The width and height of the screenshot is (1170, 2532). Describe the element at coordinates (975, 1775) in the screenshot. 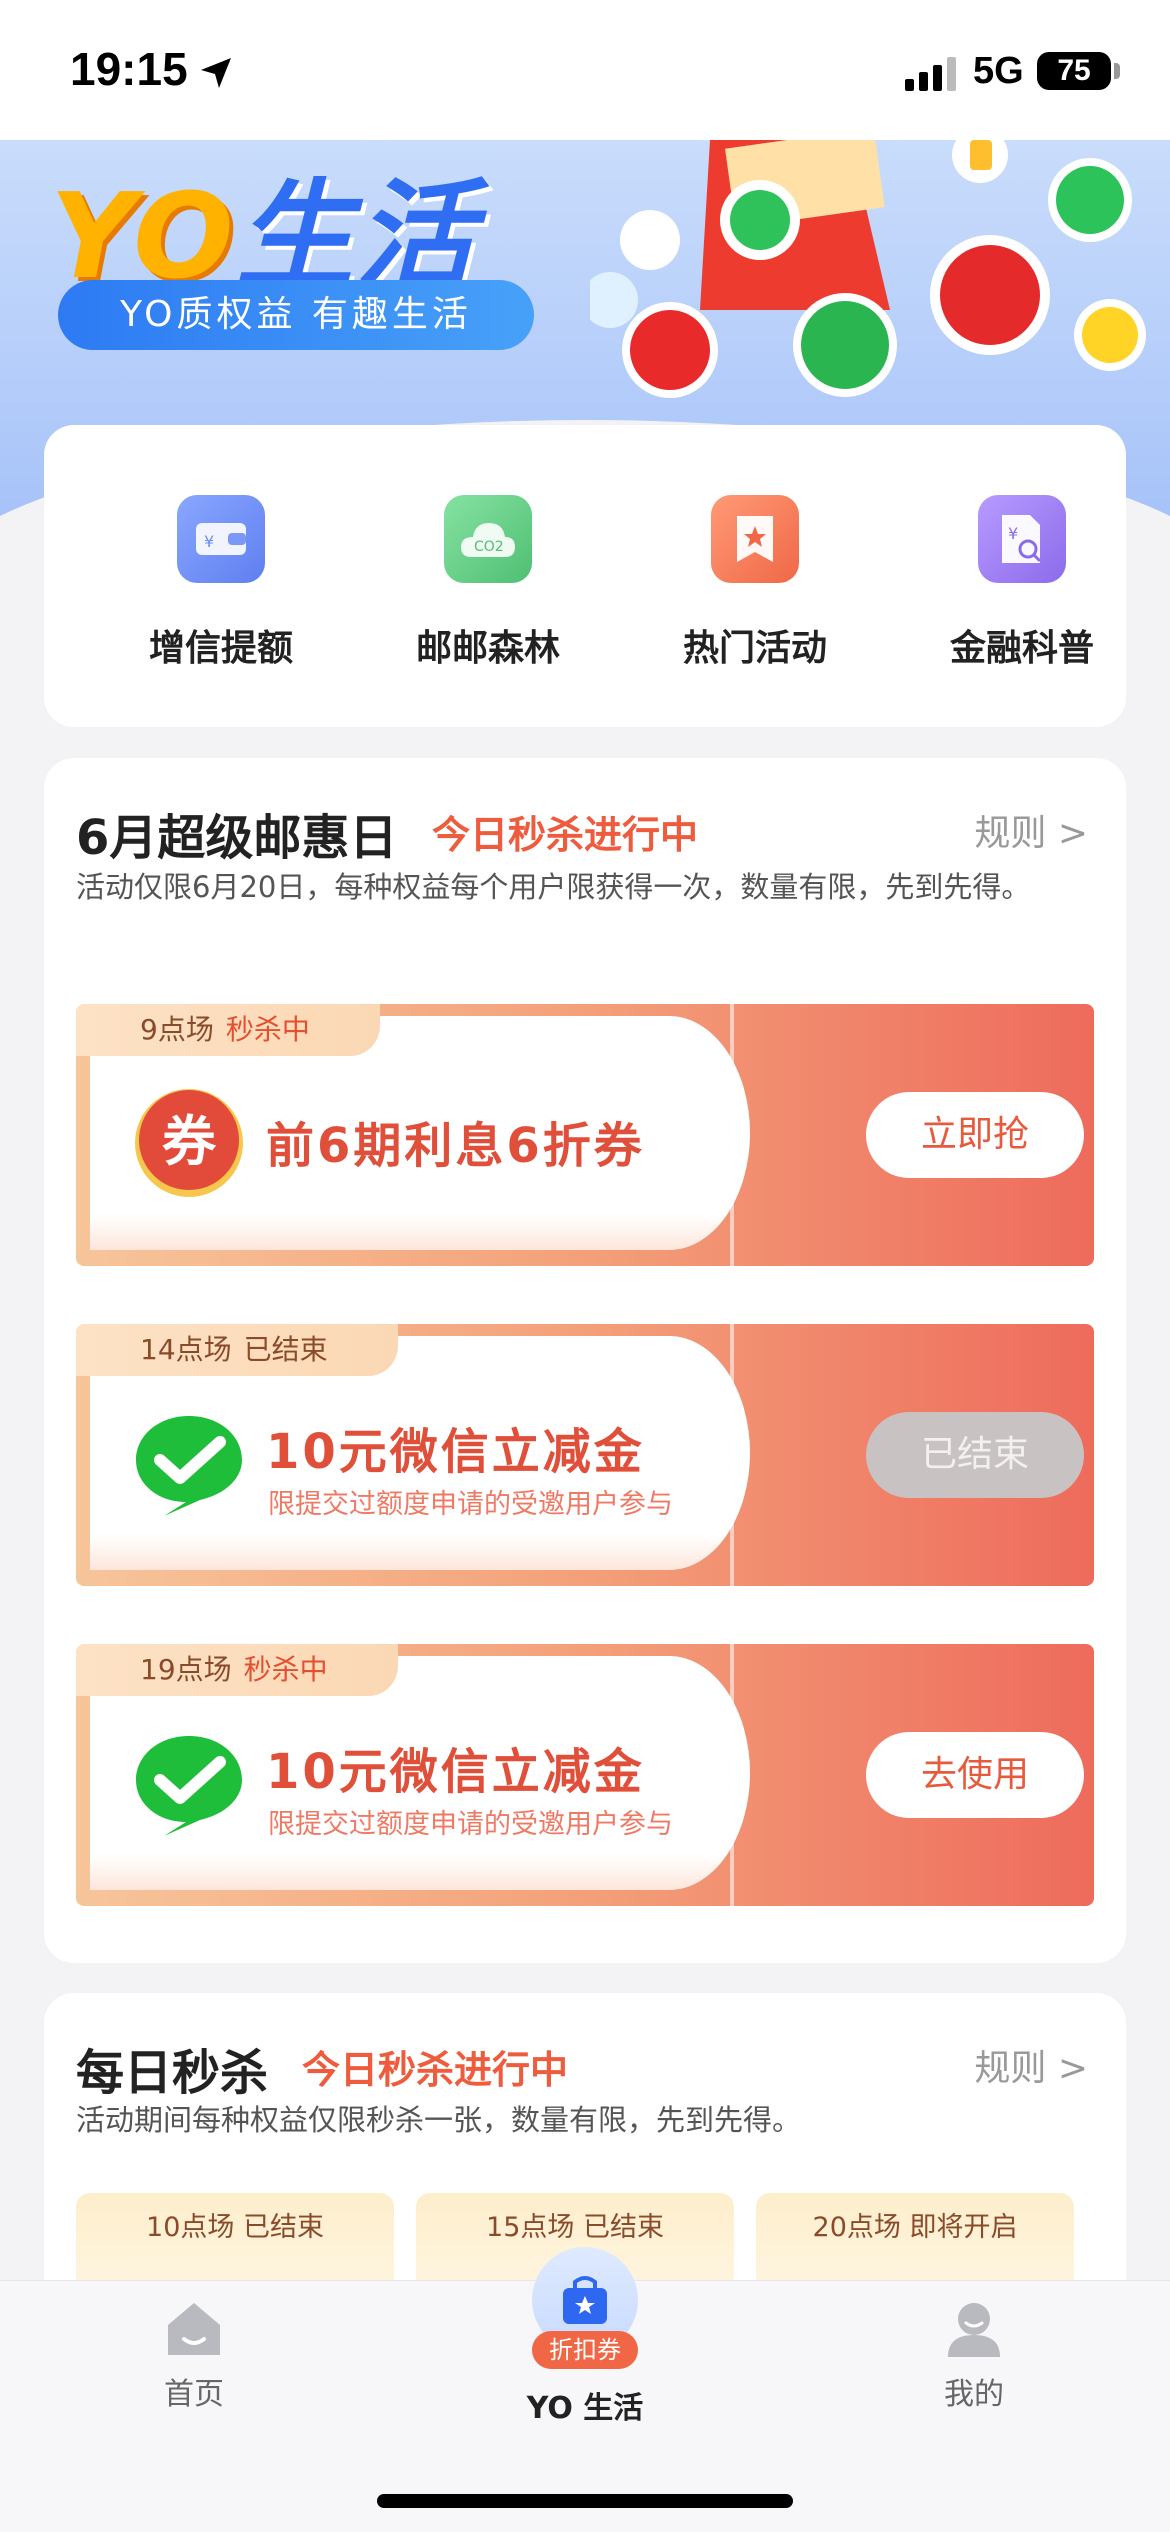

I see `use-now-button: 去使用` at that location.